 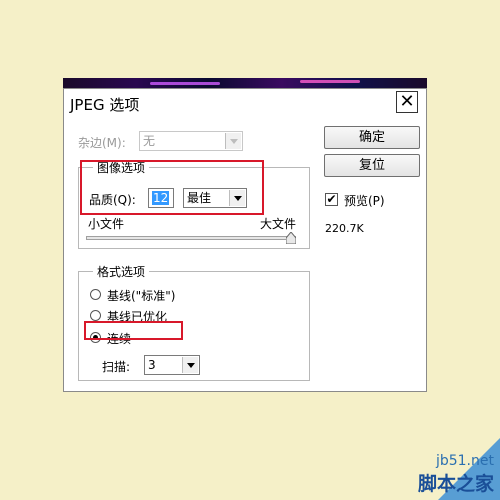 I want to click on watermark-url: jb51.net, so click(x=464, y=461).